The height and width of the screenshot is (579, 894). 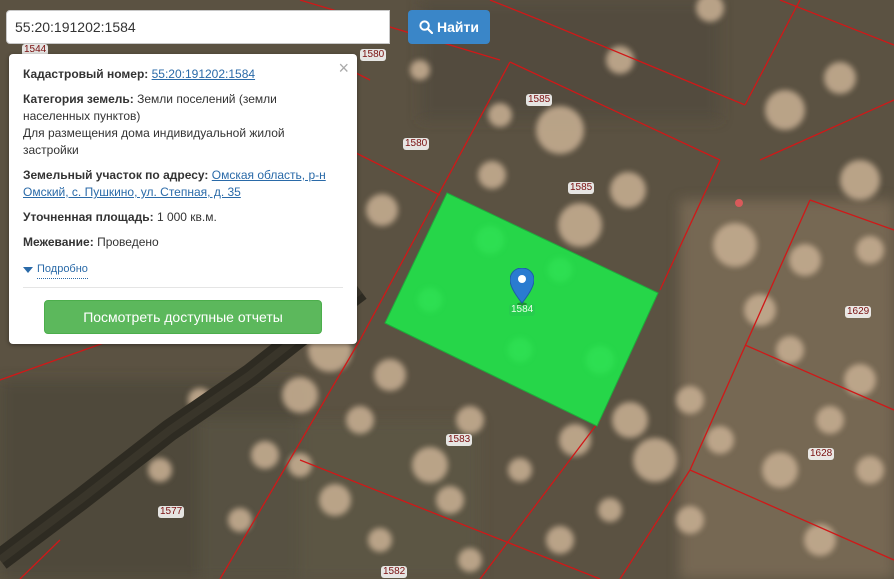 What do you see at coordinates (539, 100) in the screenshot?
I see `parcel-label-1585-top: 1585` at bounding box center [539, 100].